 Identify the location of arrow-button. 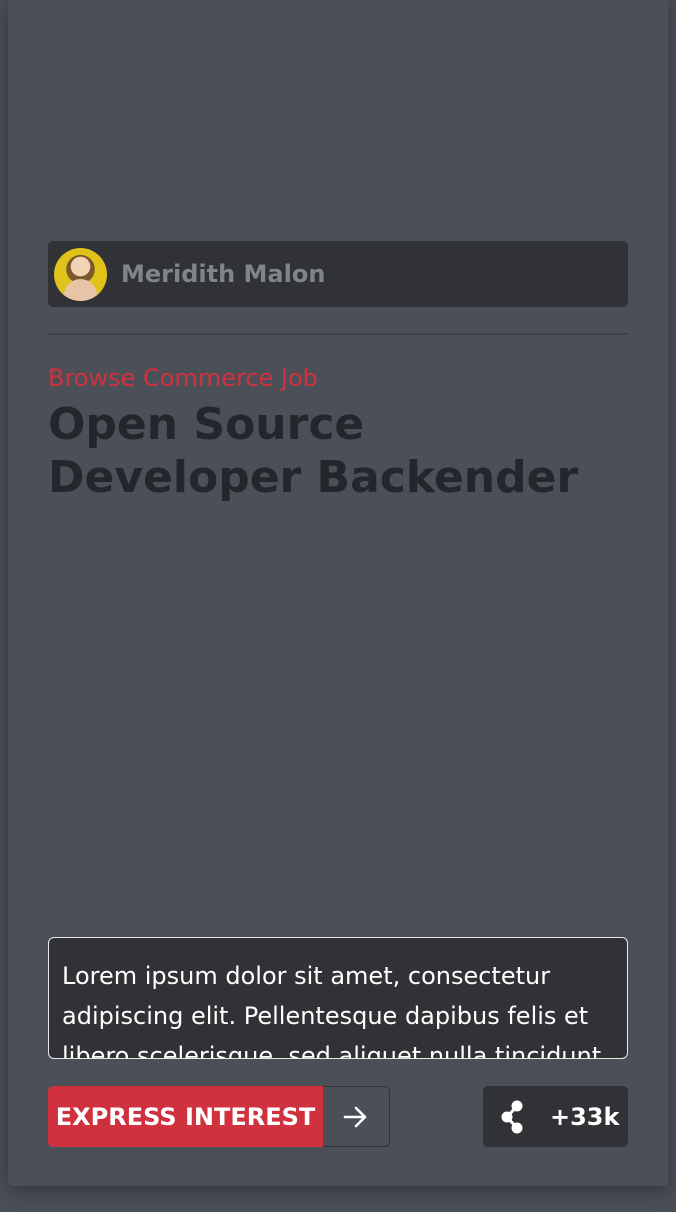
(356, 1116).